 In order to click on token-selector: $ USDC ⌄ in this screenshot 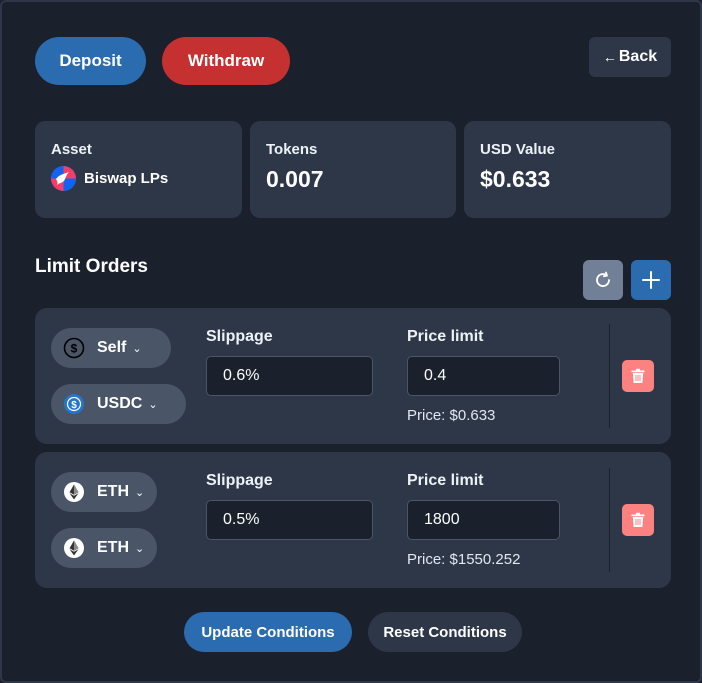, I will do `click(118, 404)`.